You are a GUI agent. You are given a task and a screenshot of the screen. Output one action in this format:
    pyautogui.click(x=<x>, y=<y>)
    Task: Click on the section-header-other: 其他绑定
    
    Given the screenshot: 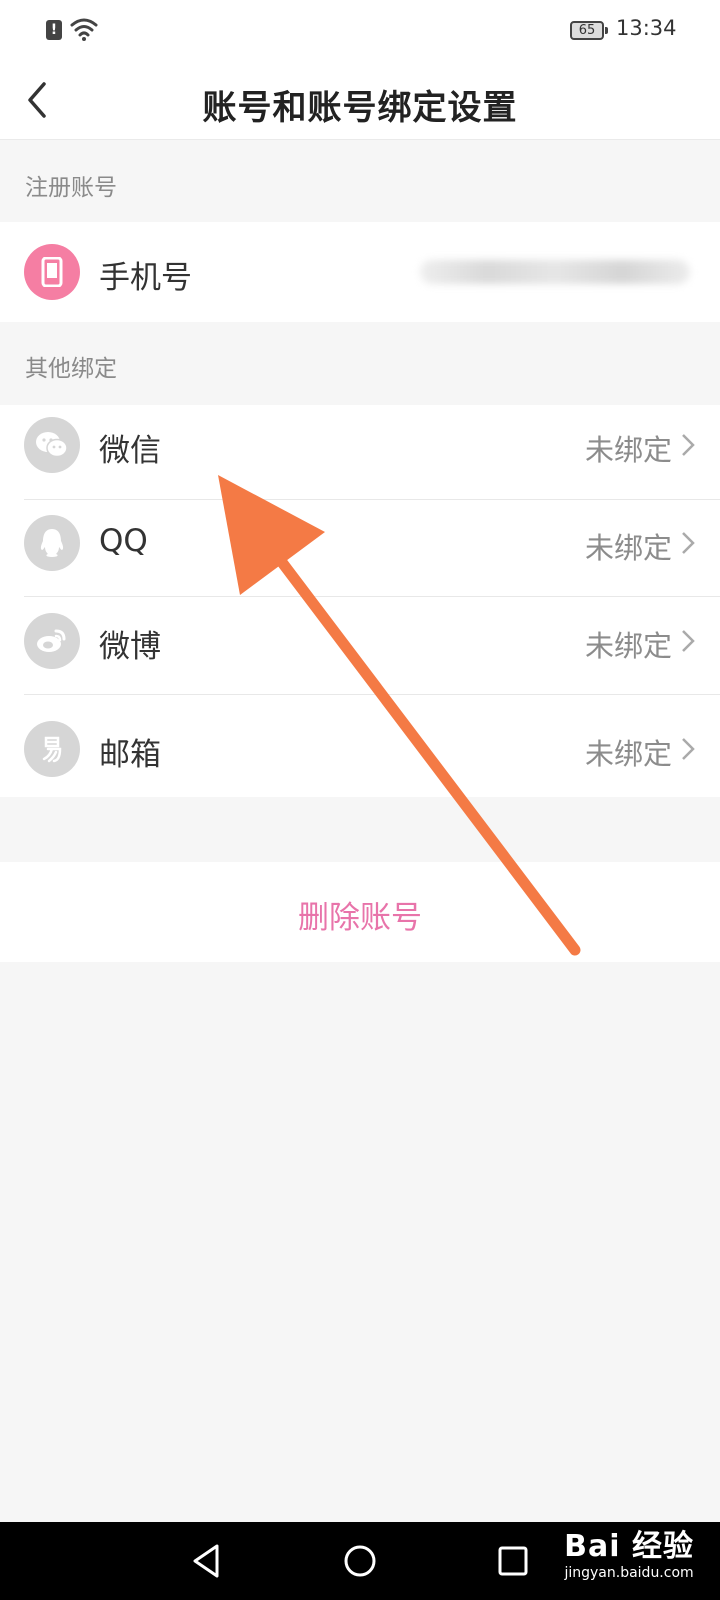 What is the action you would take?
    pyautogui.click(x=71, y=369)
    